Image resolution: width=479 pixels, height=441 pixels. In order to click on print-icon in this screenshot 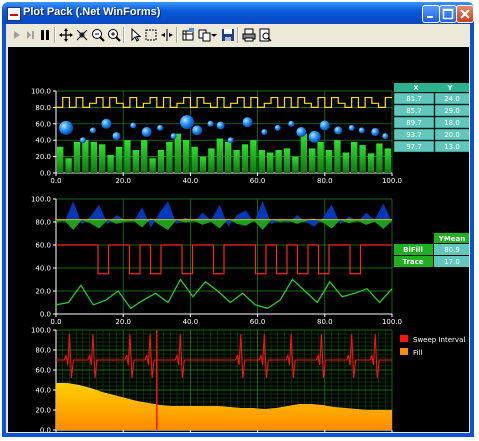, I will do `click(249, 35)`.